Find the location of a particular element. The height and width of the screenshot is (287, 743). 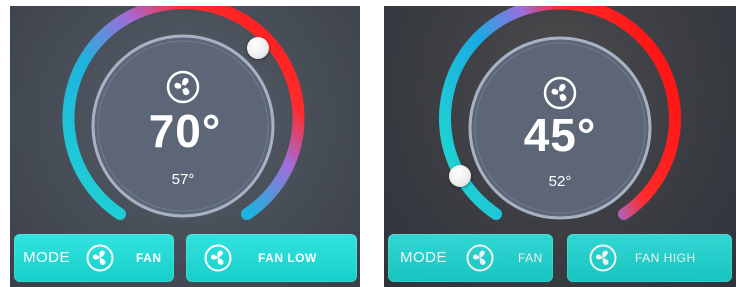

current-temperature: 52° is located at coordinates (560, 181).